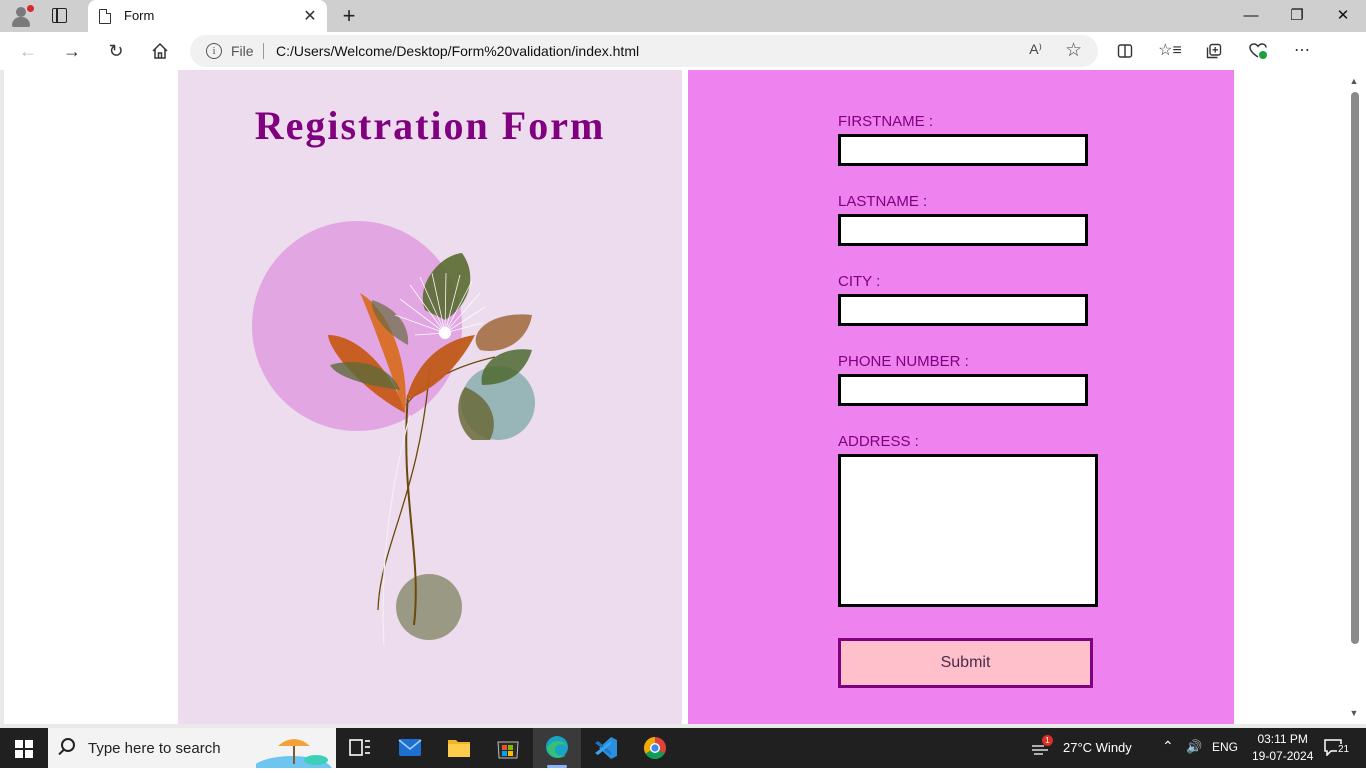 The width and height of the screenshot is (1366, 773). I want to click on tab-title: Form, so click(139, 15).